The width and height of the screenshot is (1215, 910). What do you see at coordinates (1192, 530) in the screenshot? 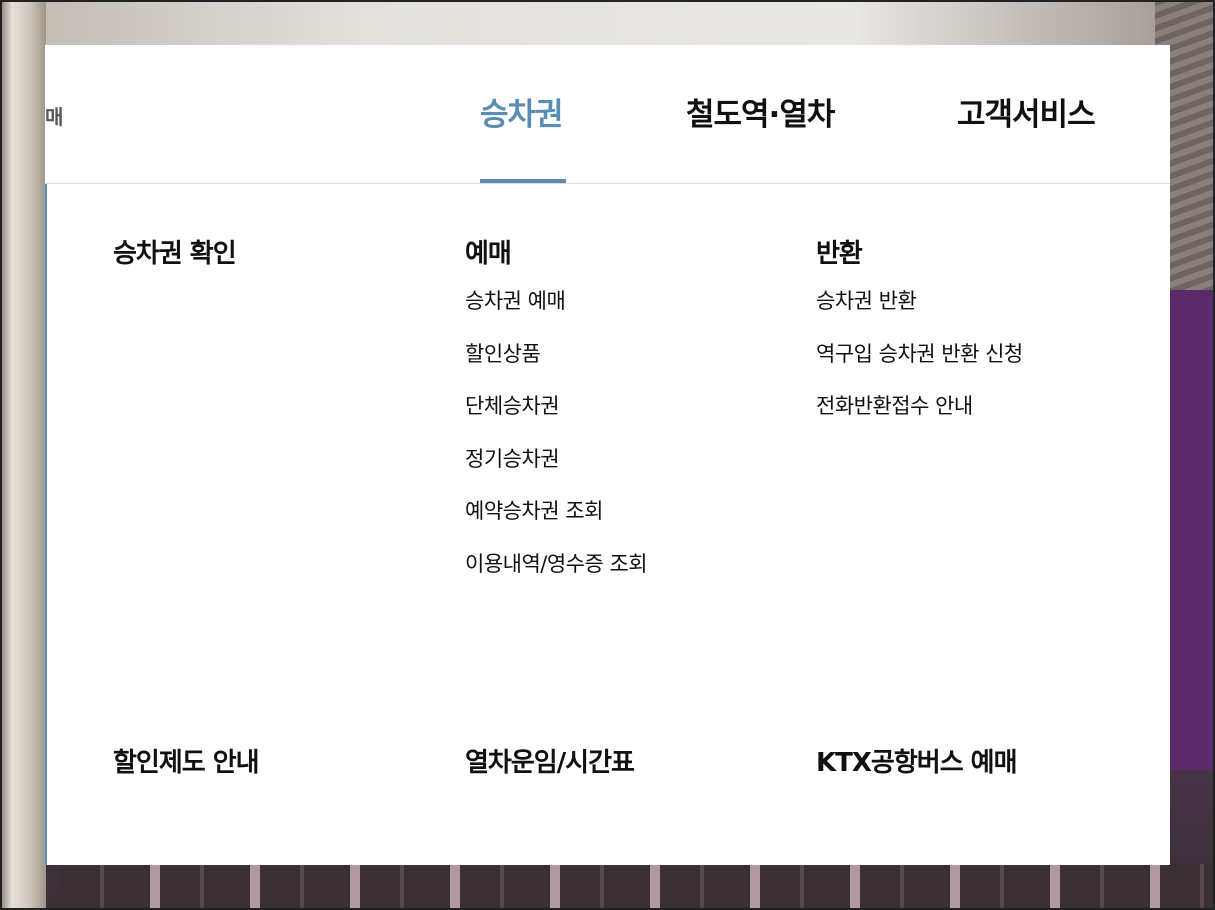
I see `background-train` at bounding box center [1192, 530].